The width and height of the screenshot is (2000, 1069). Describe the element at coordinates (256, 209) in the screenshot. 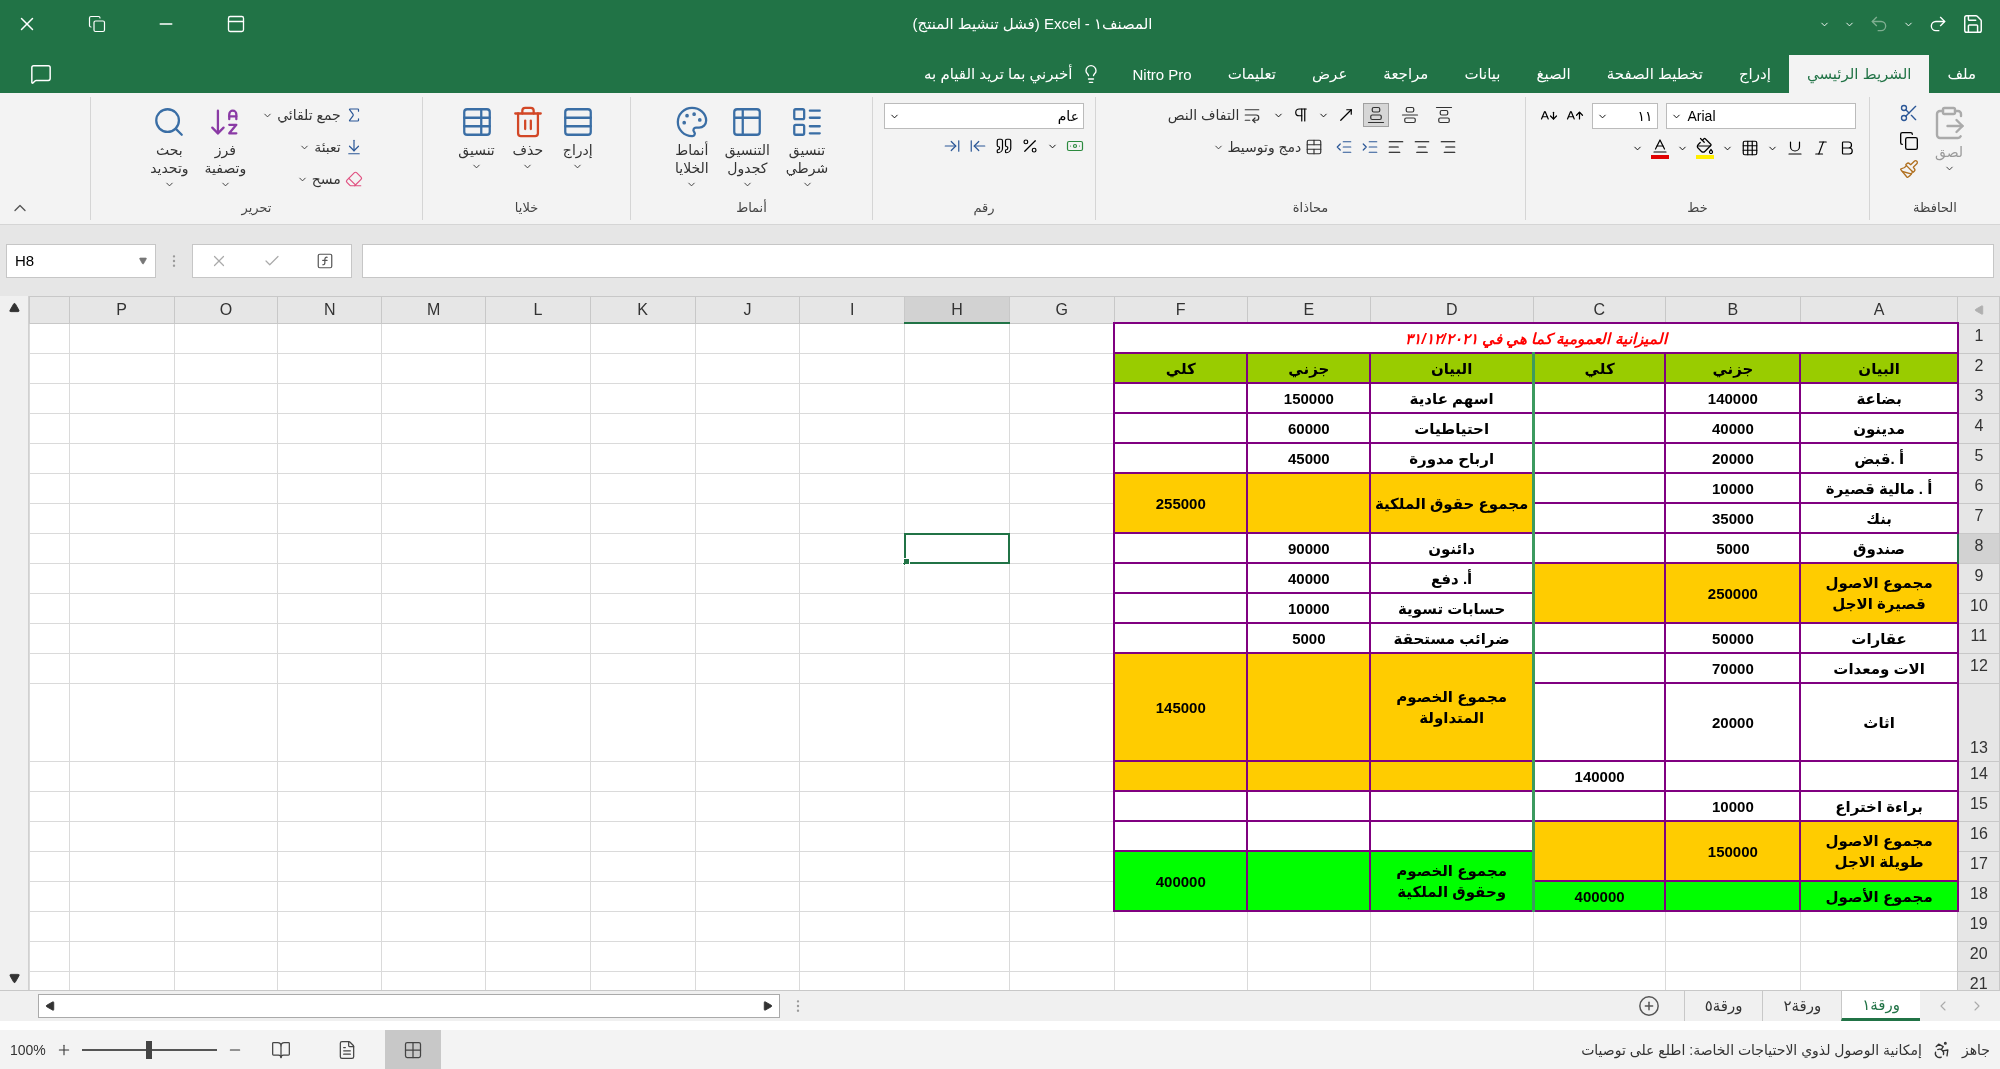

I see `group-label: تحرير` at that location.